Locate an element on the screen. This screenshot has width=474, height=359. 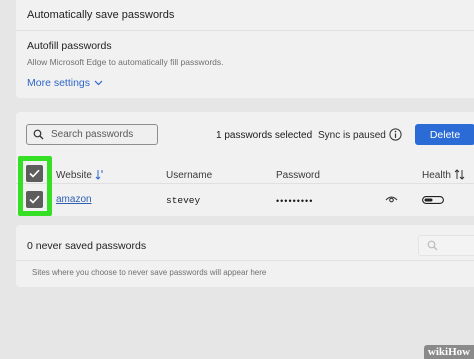
more-settings-label: More settings is located at coordinates (59, 83).